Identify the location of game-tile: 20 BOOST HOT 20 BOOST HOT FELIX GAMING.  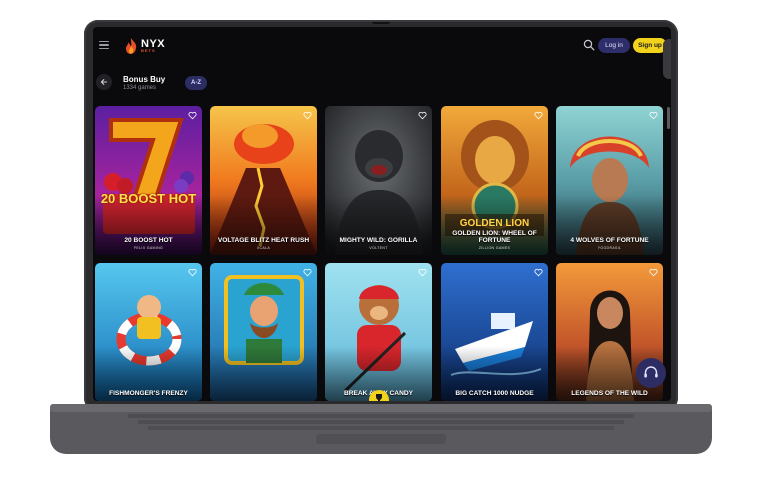
(148, 180).